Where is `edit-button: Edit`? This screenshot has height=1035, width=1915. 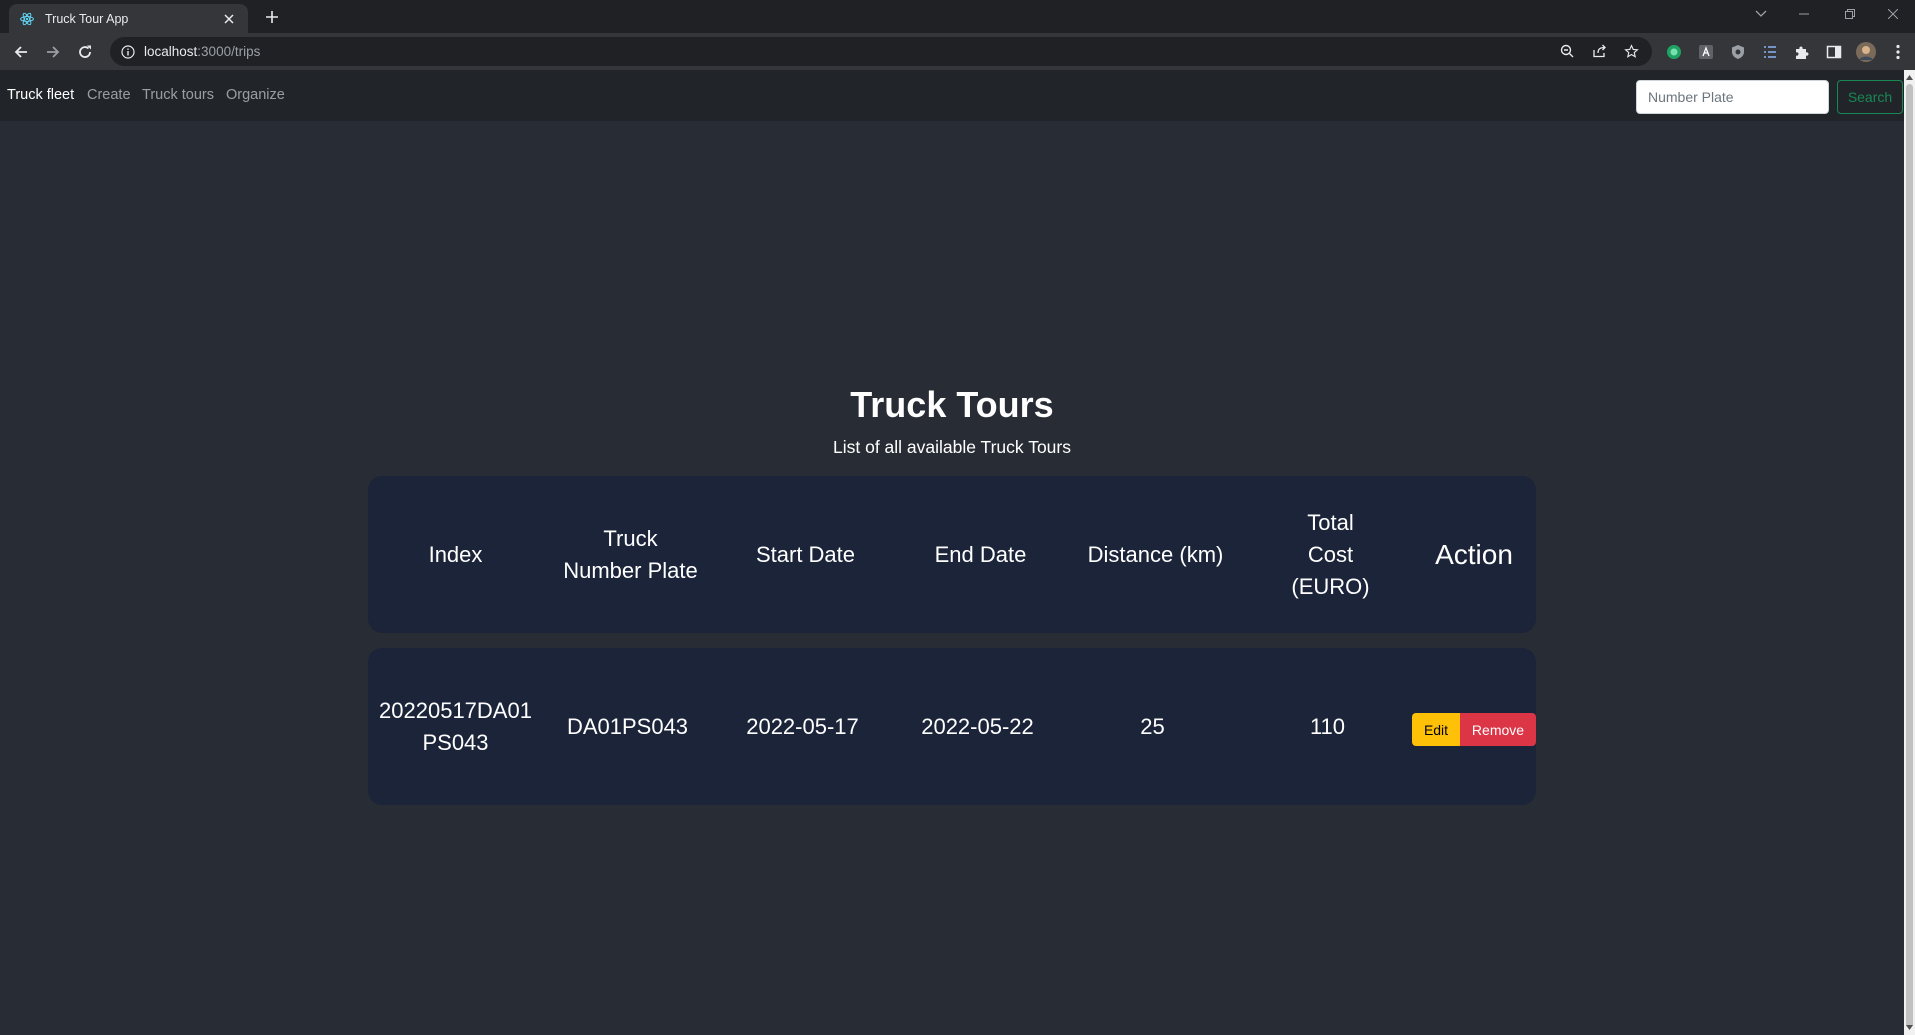 edit-button: Edit is located at coordinates (1436, 729).